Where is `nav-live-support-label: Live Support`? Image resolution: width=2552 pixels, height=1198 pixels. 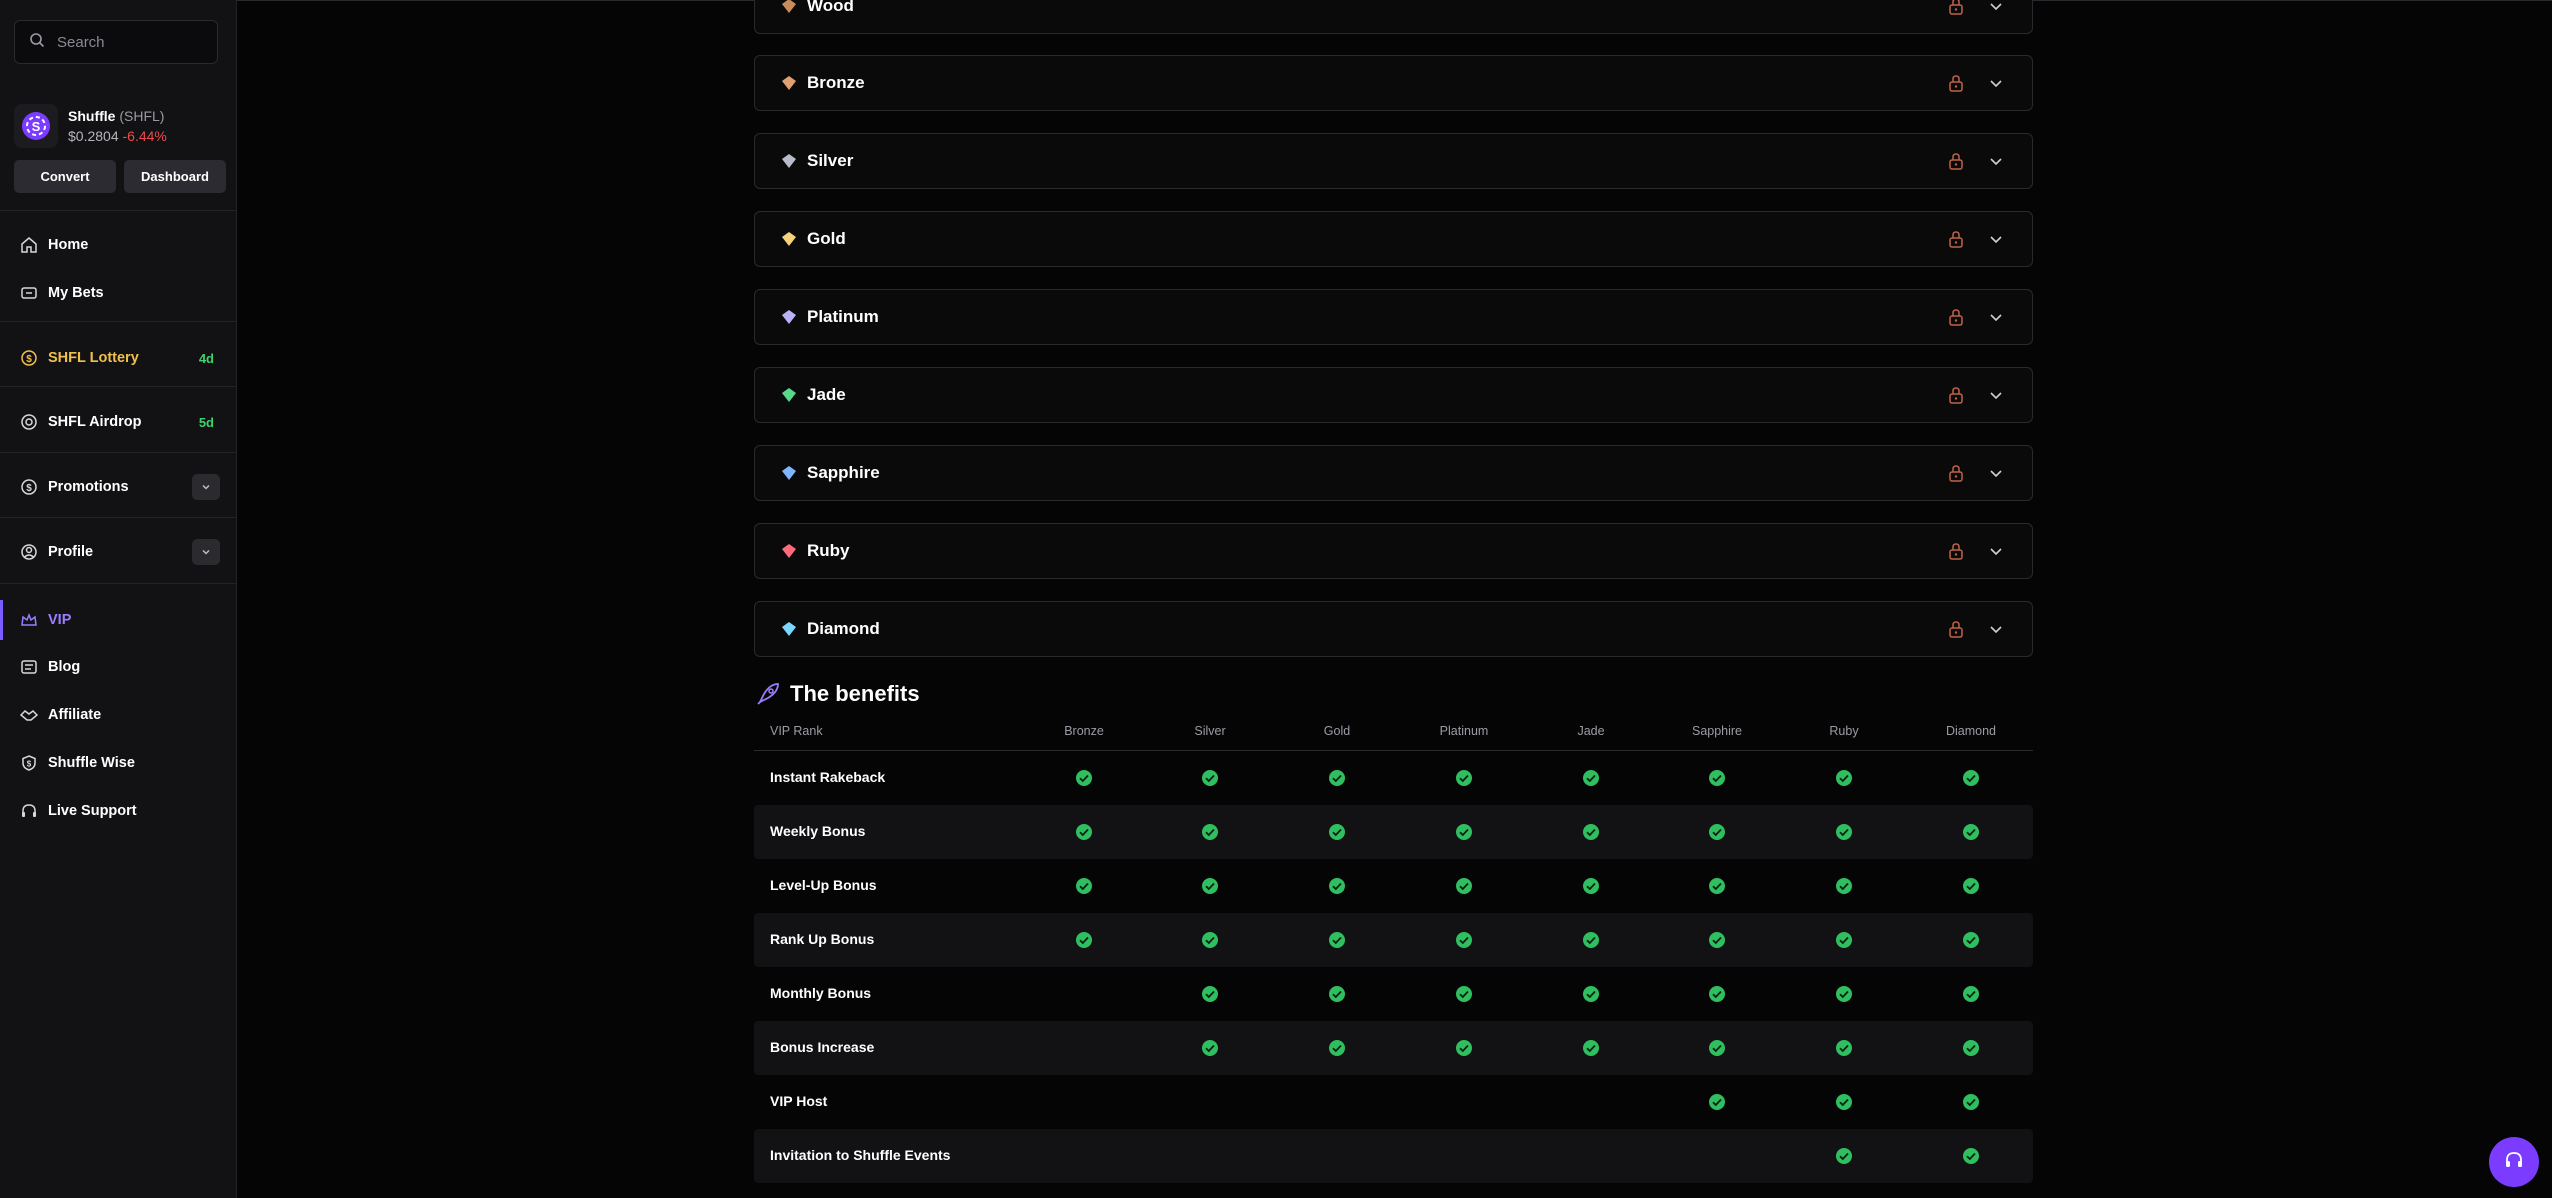
nav-live-support-label: Live Support is located at coordinates (92, 811).